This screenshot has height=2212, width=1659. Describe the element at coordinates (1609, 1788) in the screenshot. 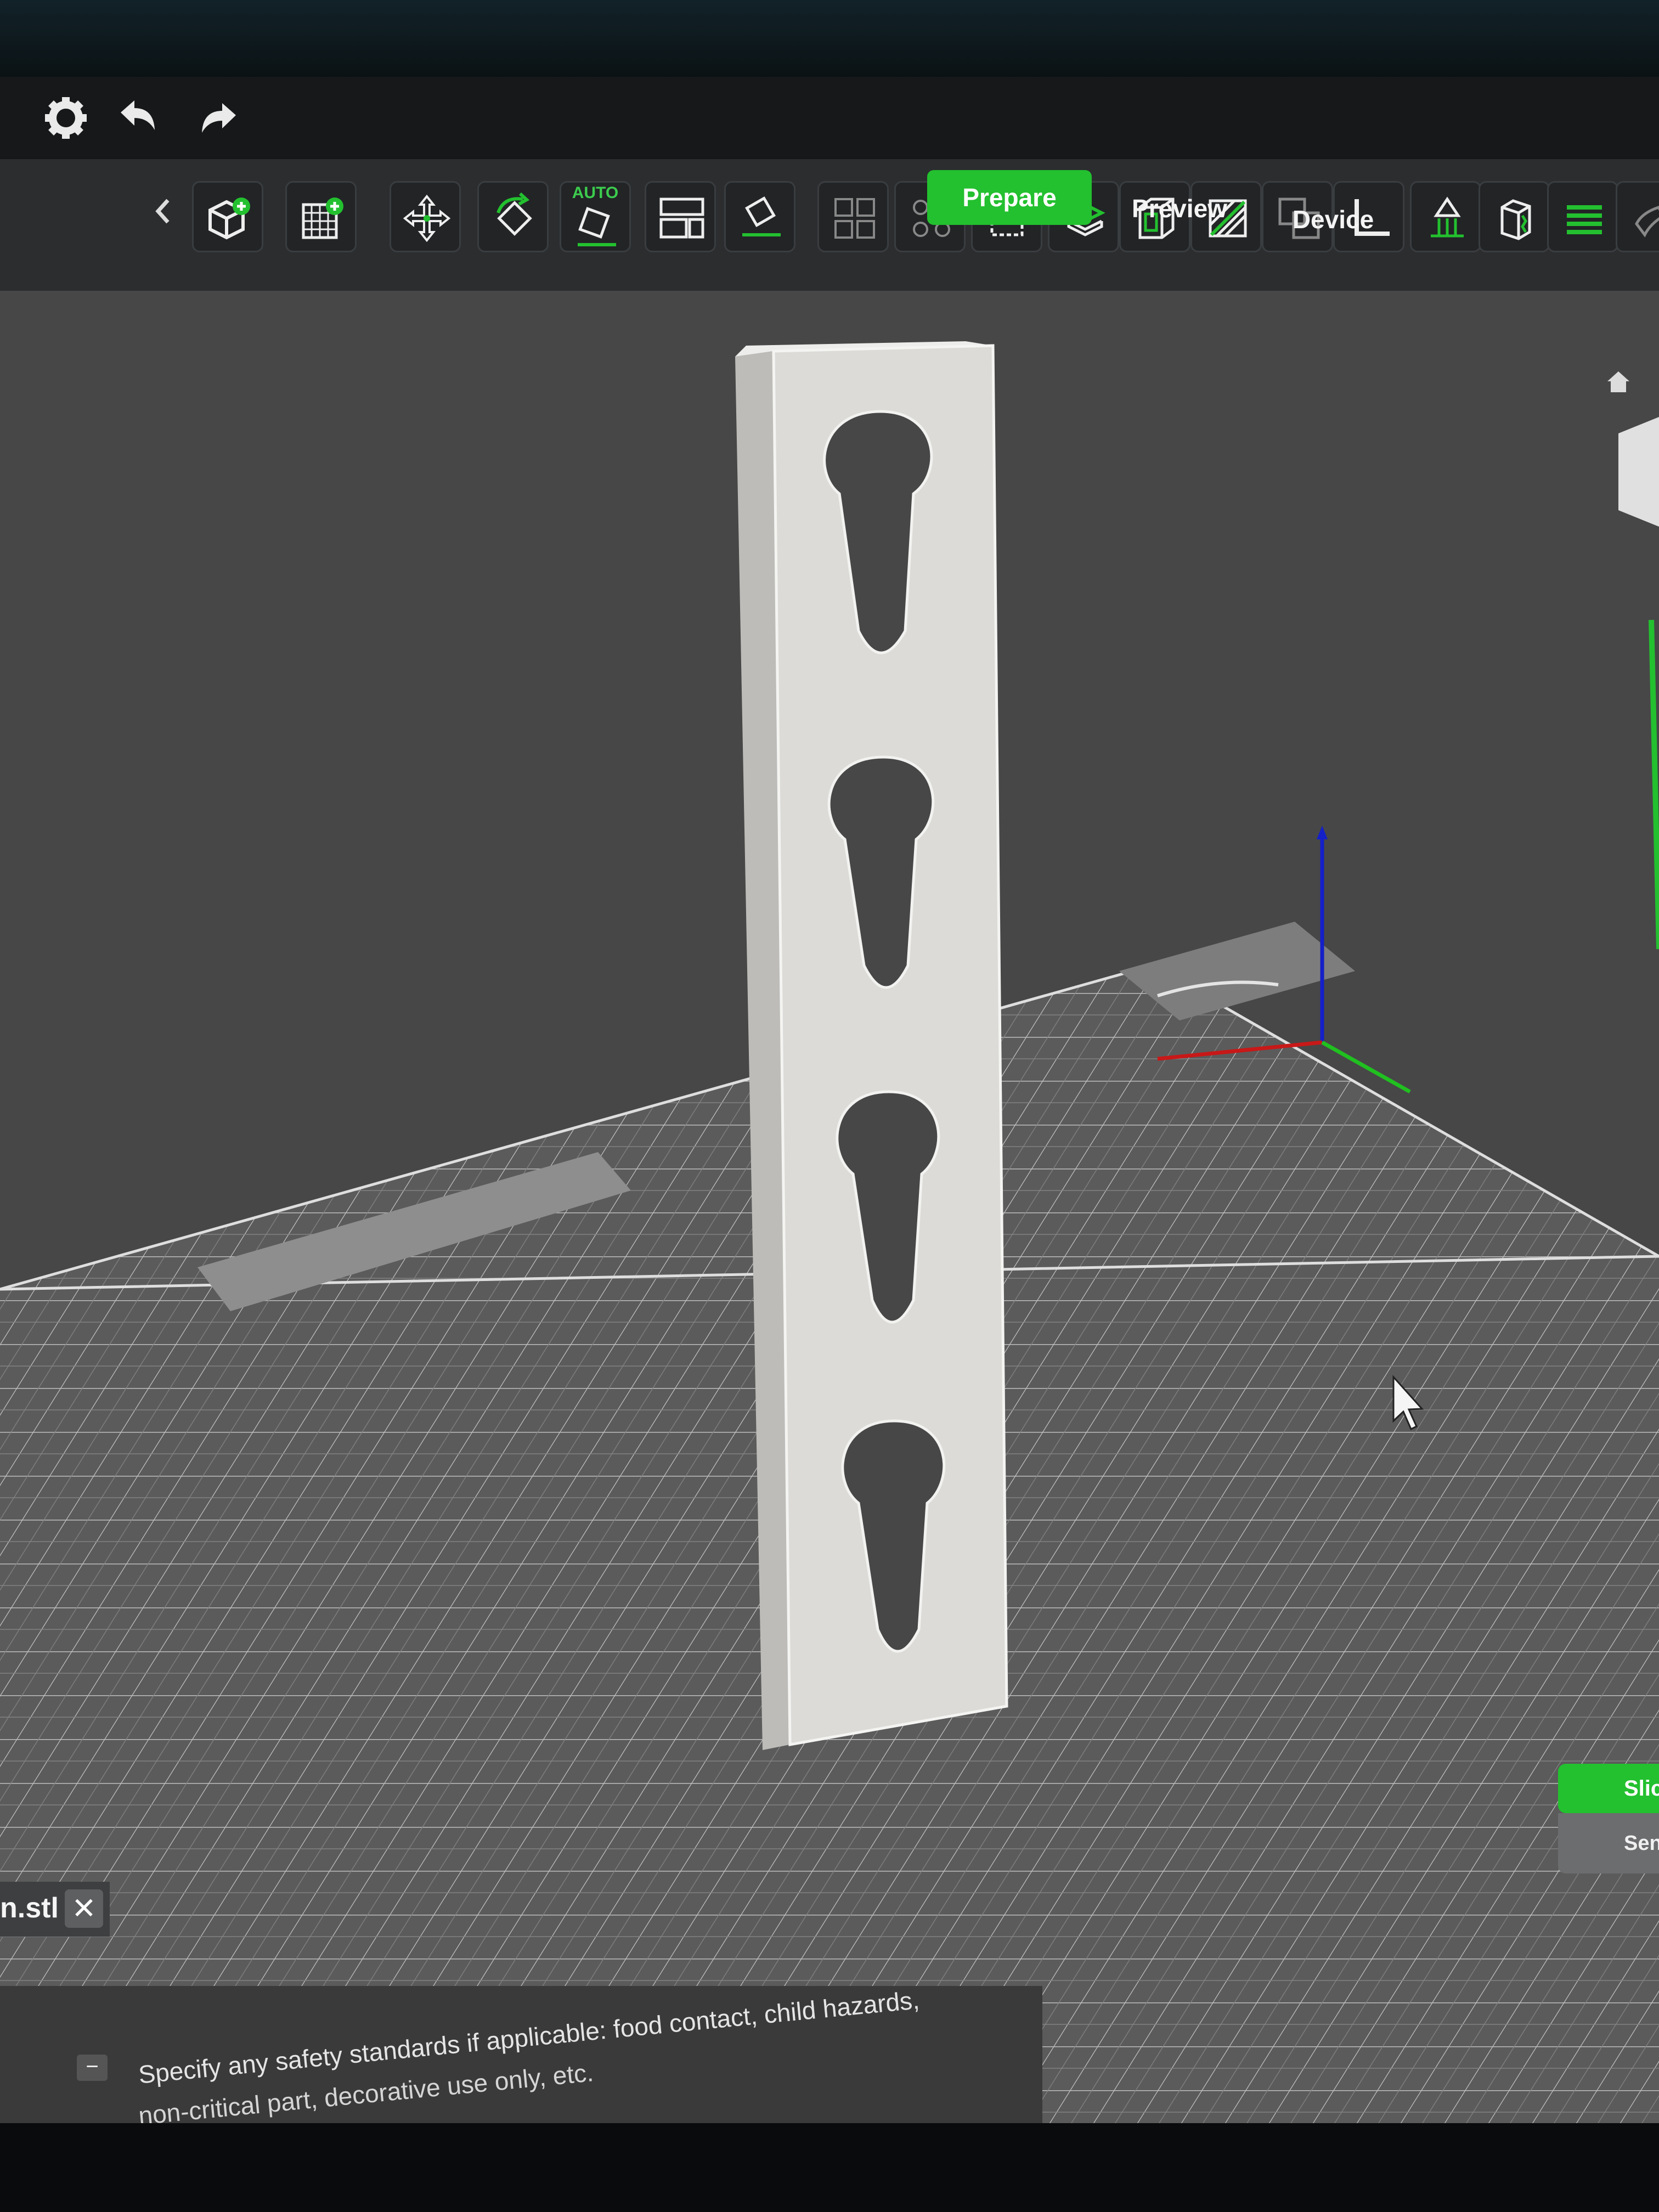

I see `slice-button: Slic` at that location.